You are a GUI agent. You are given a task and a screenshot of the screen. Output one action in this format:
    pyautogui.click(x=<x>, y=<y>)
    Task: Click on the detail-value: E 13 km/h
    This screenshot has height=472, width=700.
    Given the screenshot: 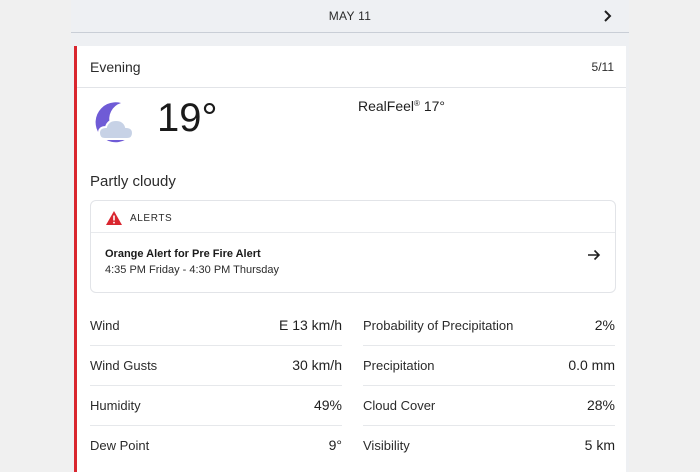 What is the action you would take?
    pyautogui.click(x=310, y=325)
    